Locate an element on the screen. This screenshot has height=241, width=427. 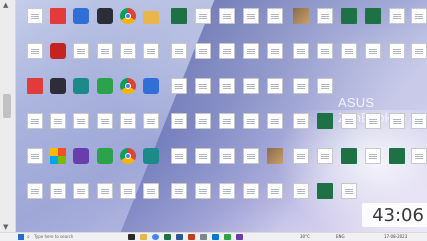
system-tray: ENG is located at coordinates (340, 237).